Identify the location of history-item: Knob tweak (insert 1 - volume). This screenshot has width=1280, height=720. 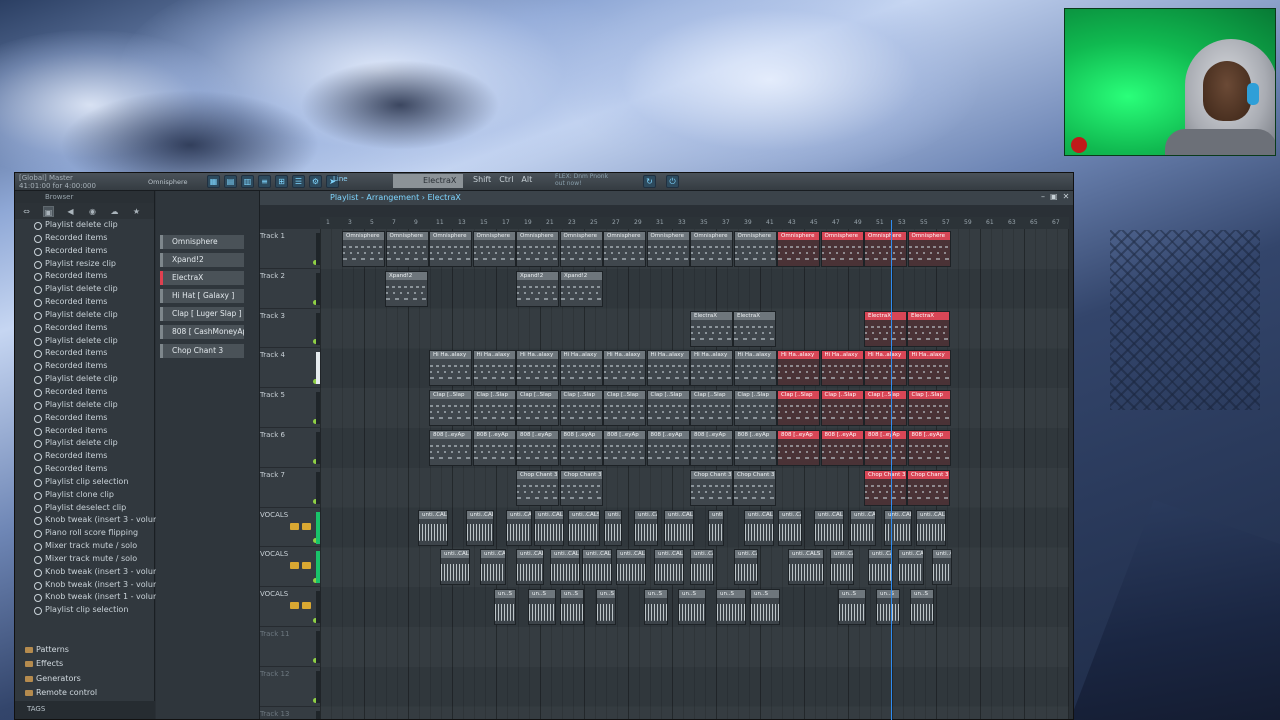
(101, 597).